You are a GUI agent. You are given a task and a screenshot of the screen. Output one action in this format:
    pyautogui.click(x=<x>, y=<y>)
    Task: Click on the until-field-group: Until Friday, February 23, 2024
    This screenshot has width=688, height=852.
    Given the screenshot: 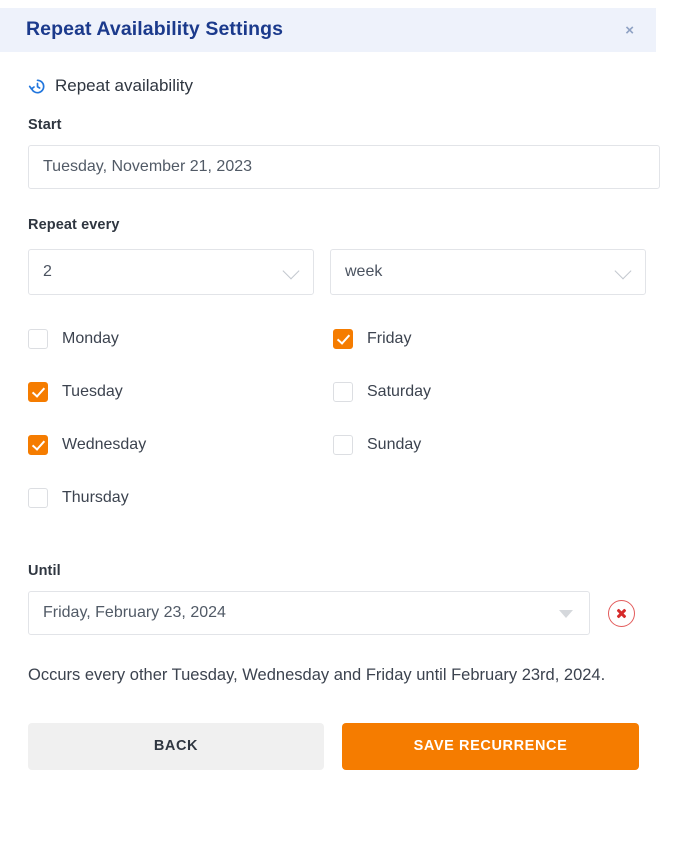 What is the action you would take?
    pyautogui.click(x=344, y=599)
    